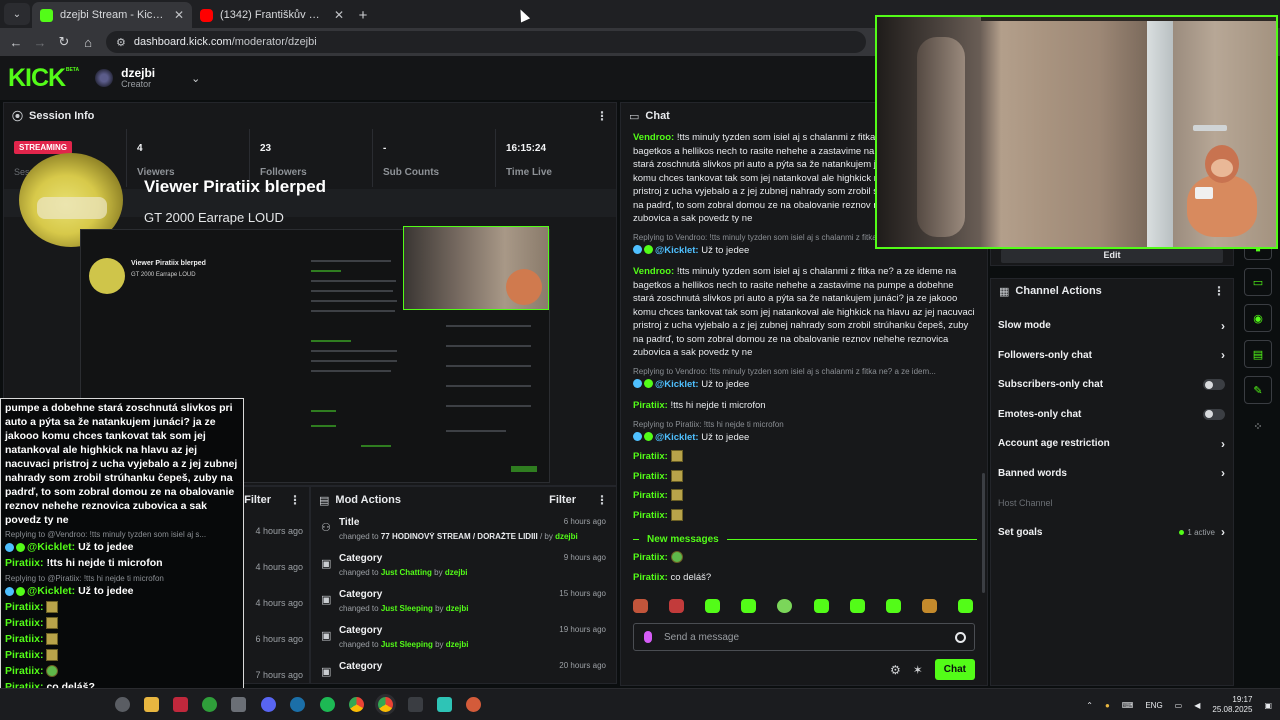  Describe the element at coordinates (1112, 356) in the screenshot. I see `followers-only-row: Followers-only chat ›` at that location.